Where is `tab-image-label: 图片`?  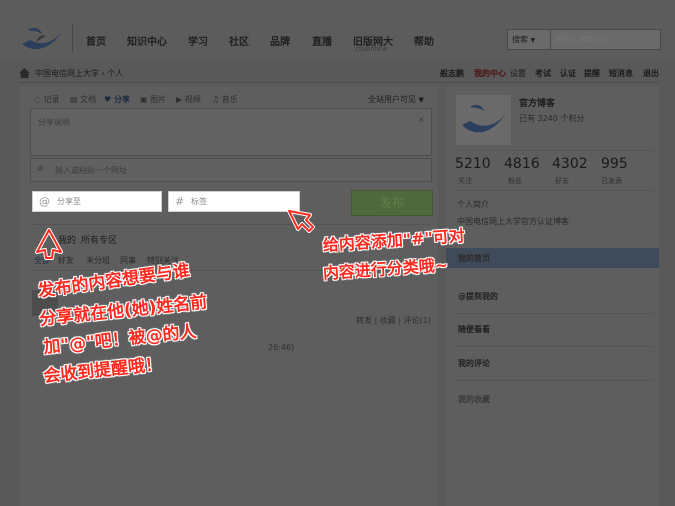 tab-image-label: 图片 is located at coordinates (158, 99).